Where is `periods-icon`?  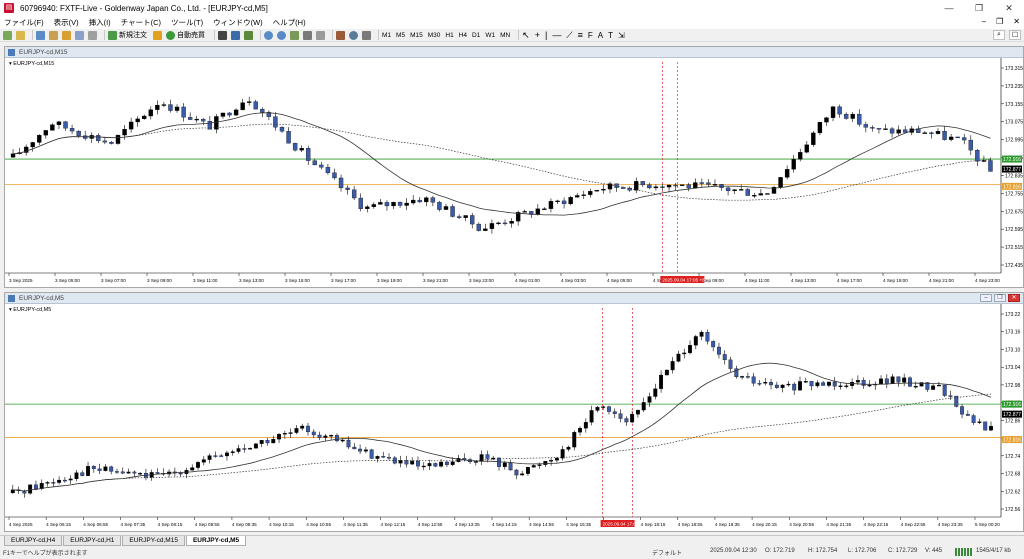
periods-icon is located at coordinates (353, 35).